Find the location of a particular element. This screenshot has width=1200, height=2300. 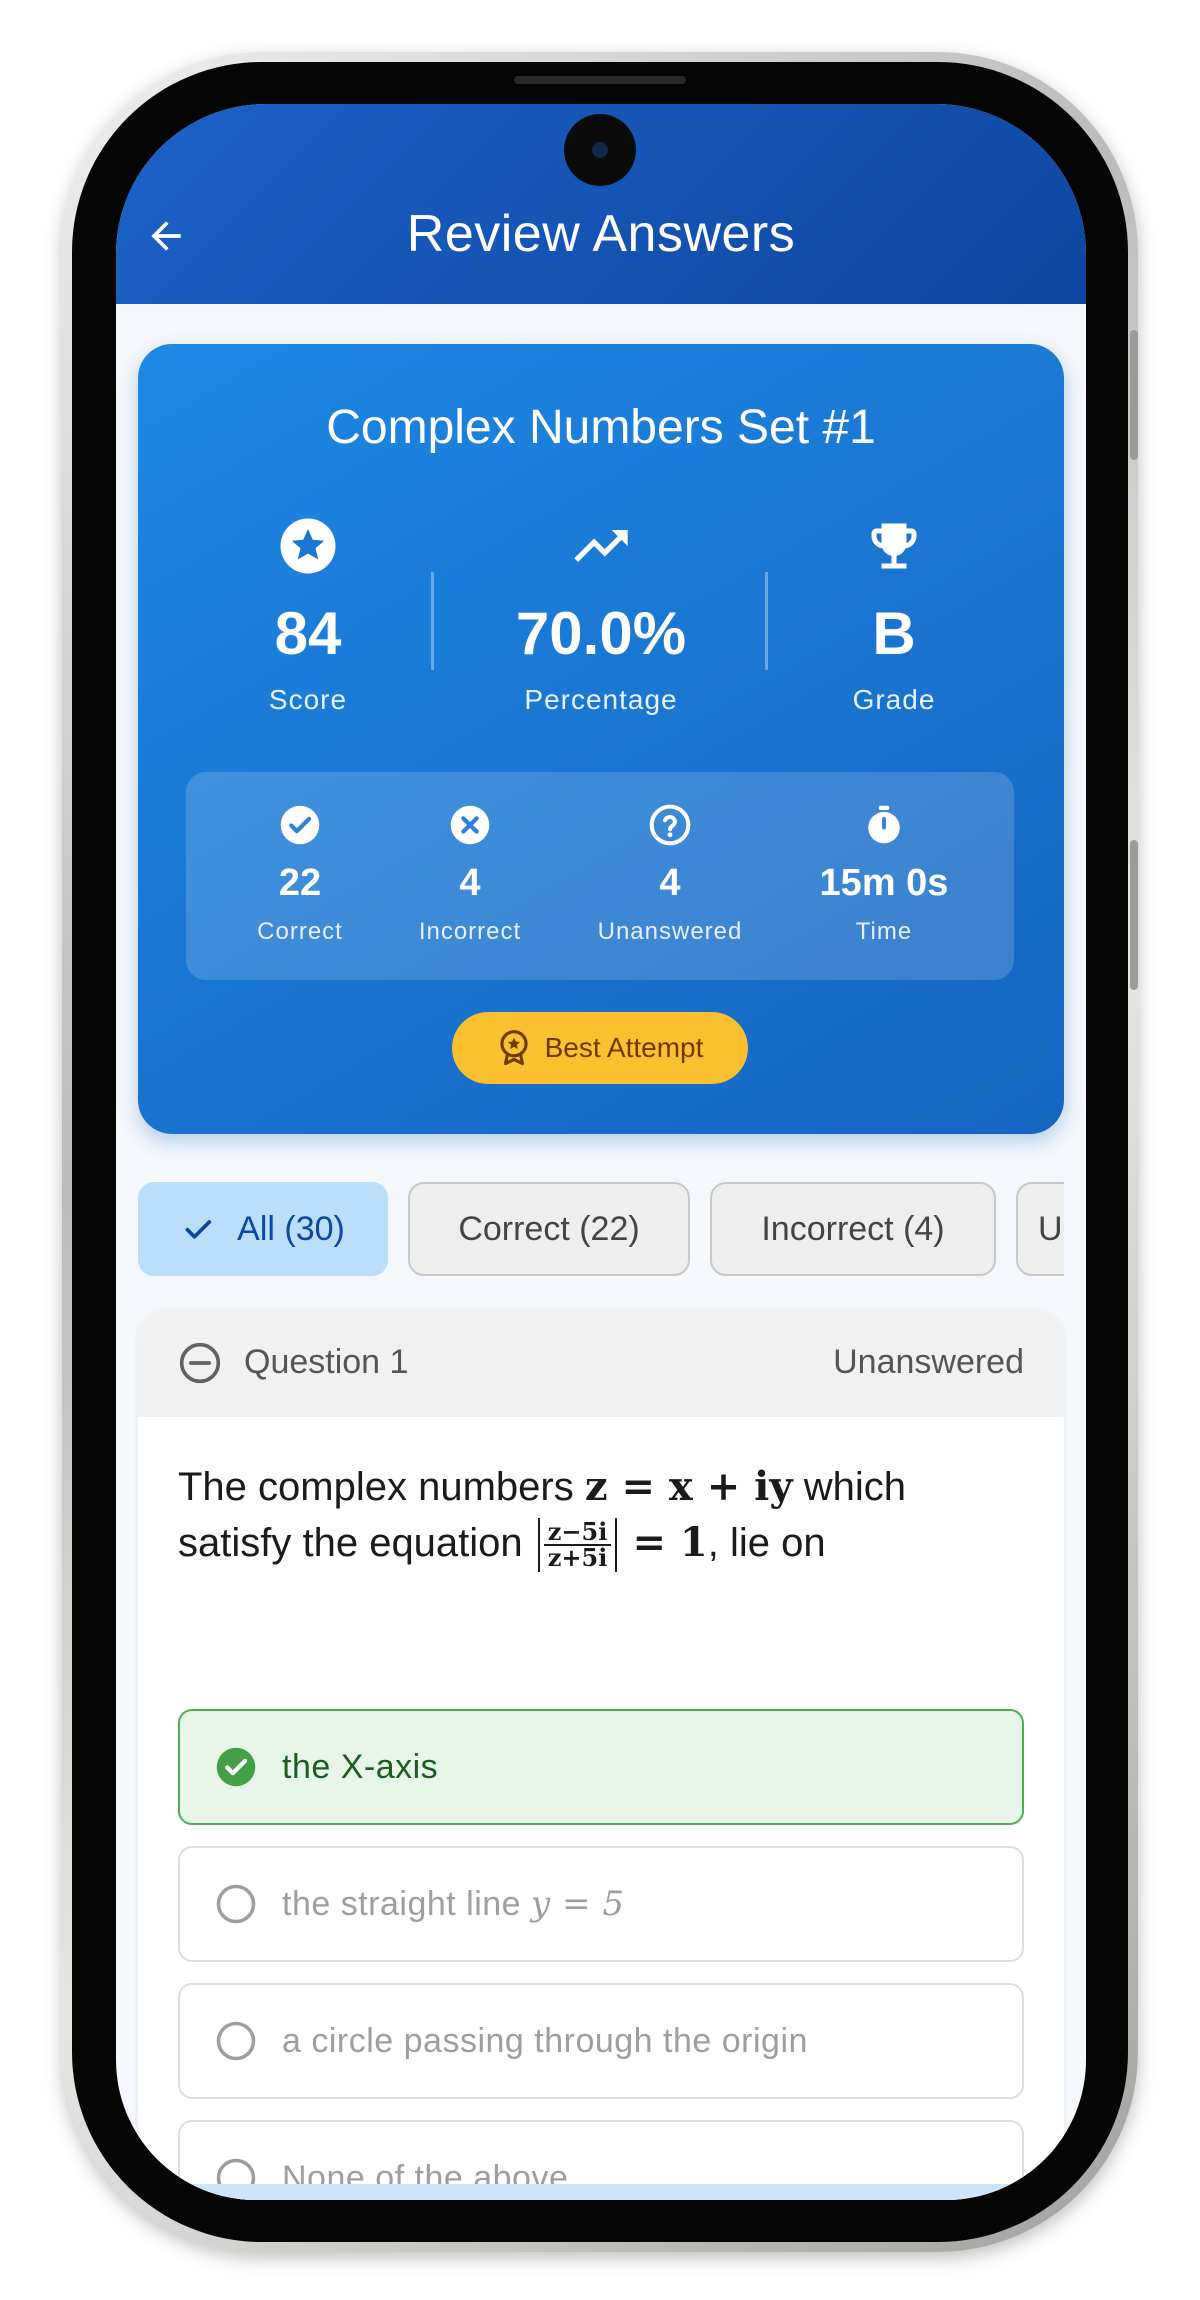

incorrect-label: Incorrect is located at coordinates (470, 931).